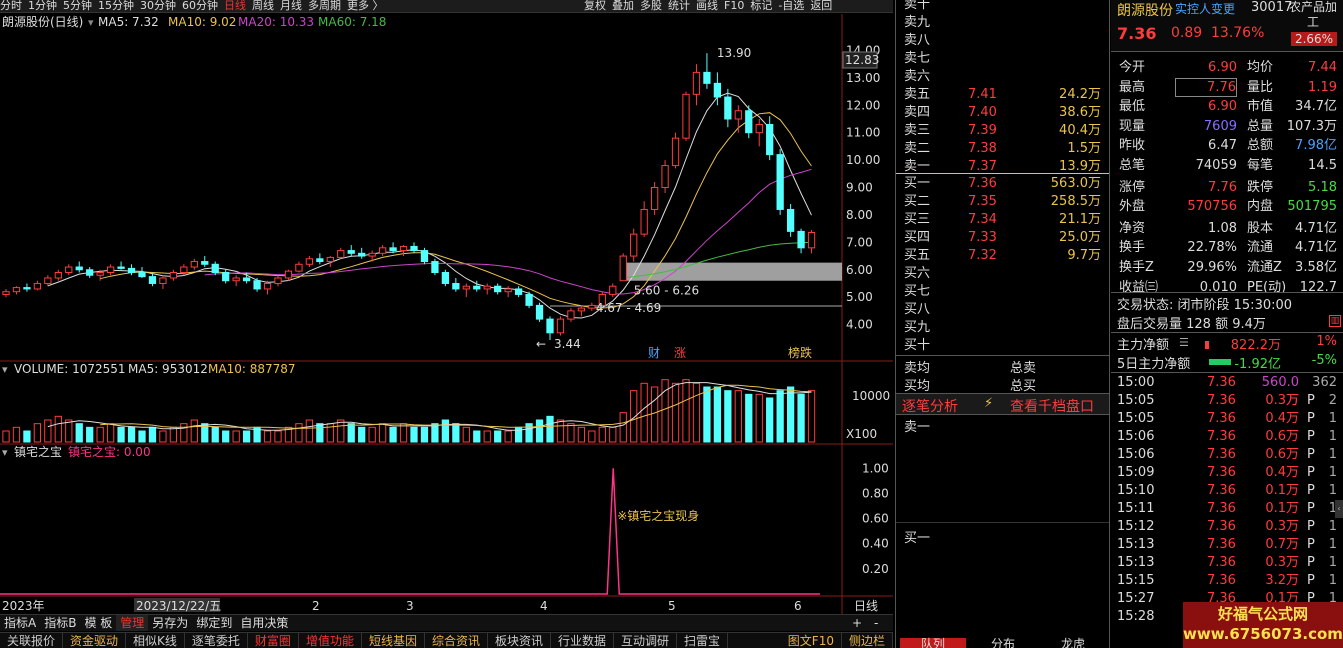 This screenshot has height=648, width=1343. I want to click on toolbar-right-item-2: 多股, so click(651, 6).